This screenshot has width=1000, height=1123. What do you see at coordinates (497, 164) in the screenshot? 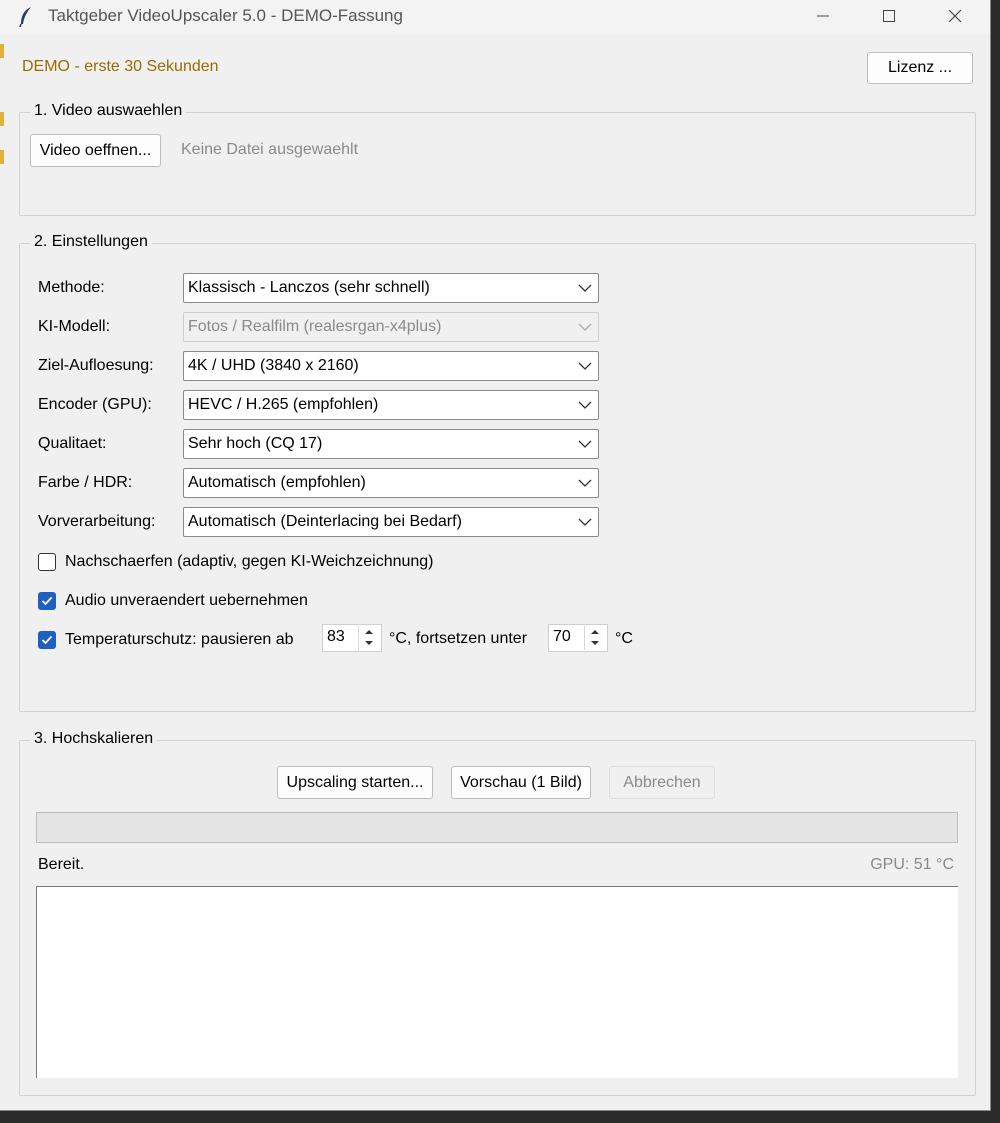
I see `video-select-group` at bounding box center [497, 164].